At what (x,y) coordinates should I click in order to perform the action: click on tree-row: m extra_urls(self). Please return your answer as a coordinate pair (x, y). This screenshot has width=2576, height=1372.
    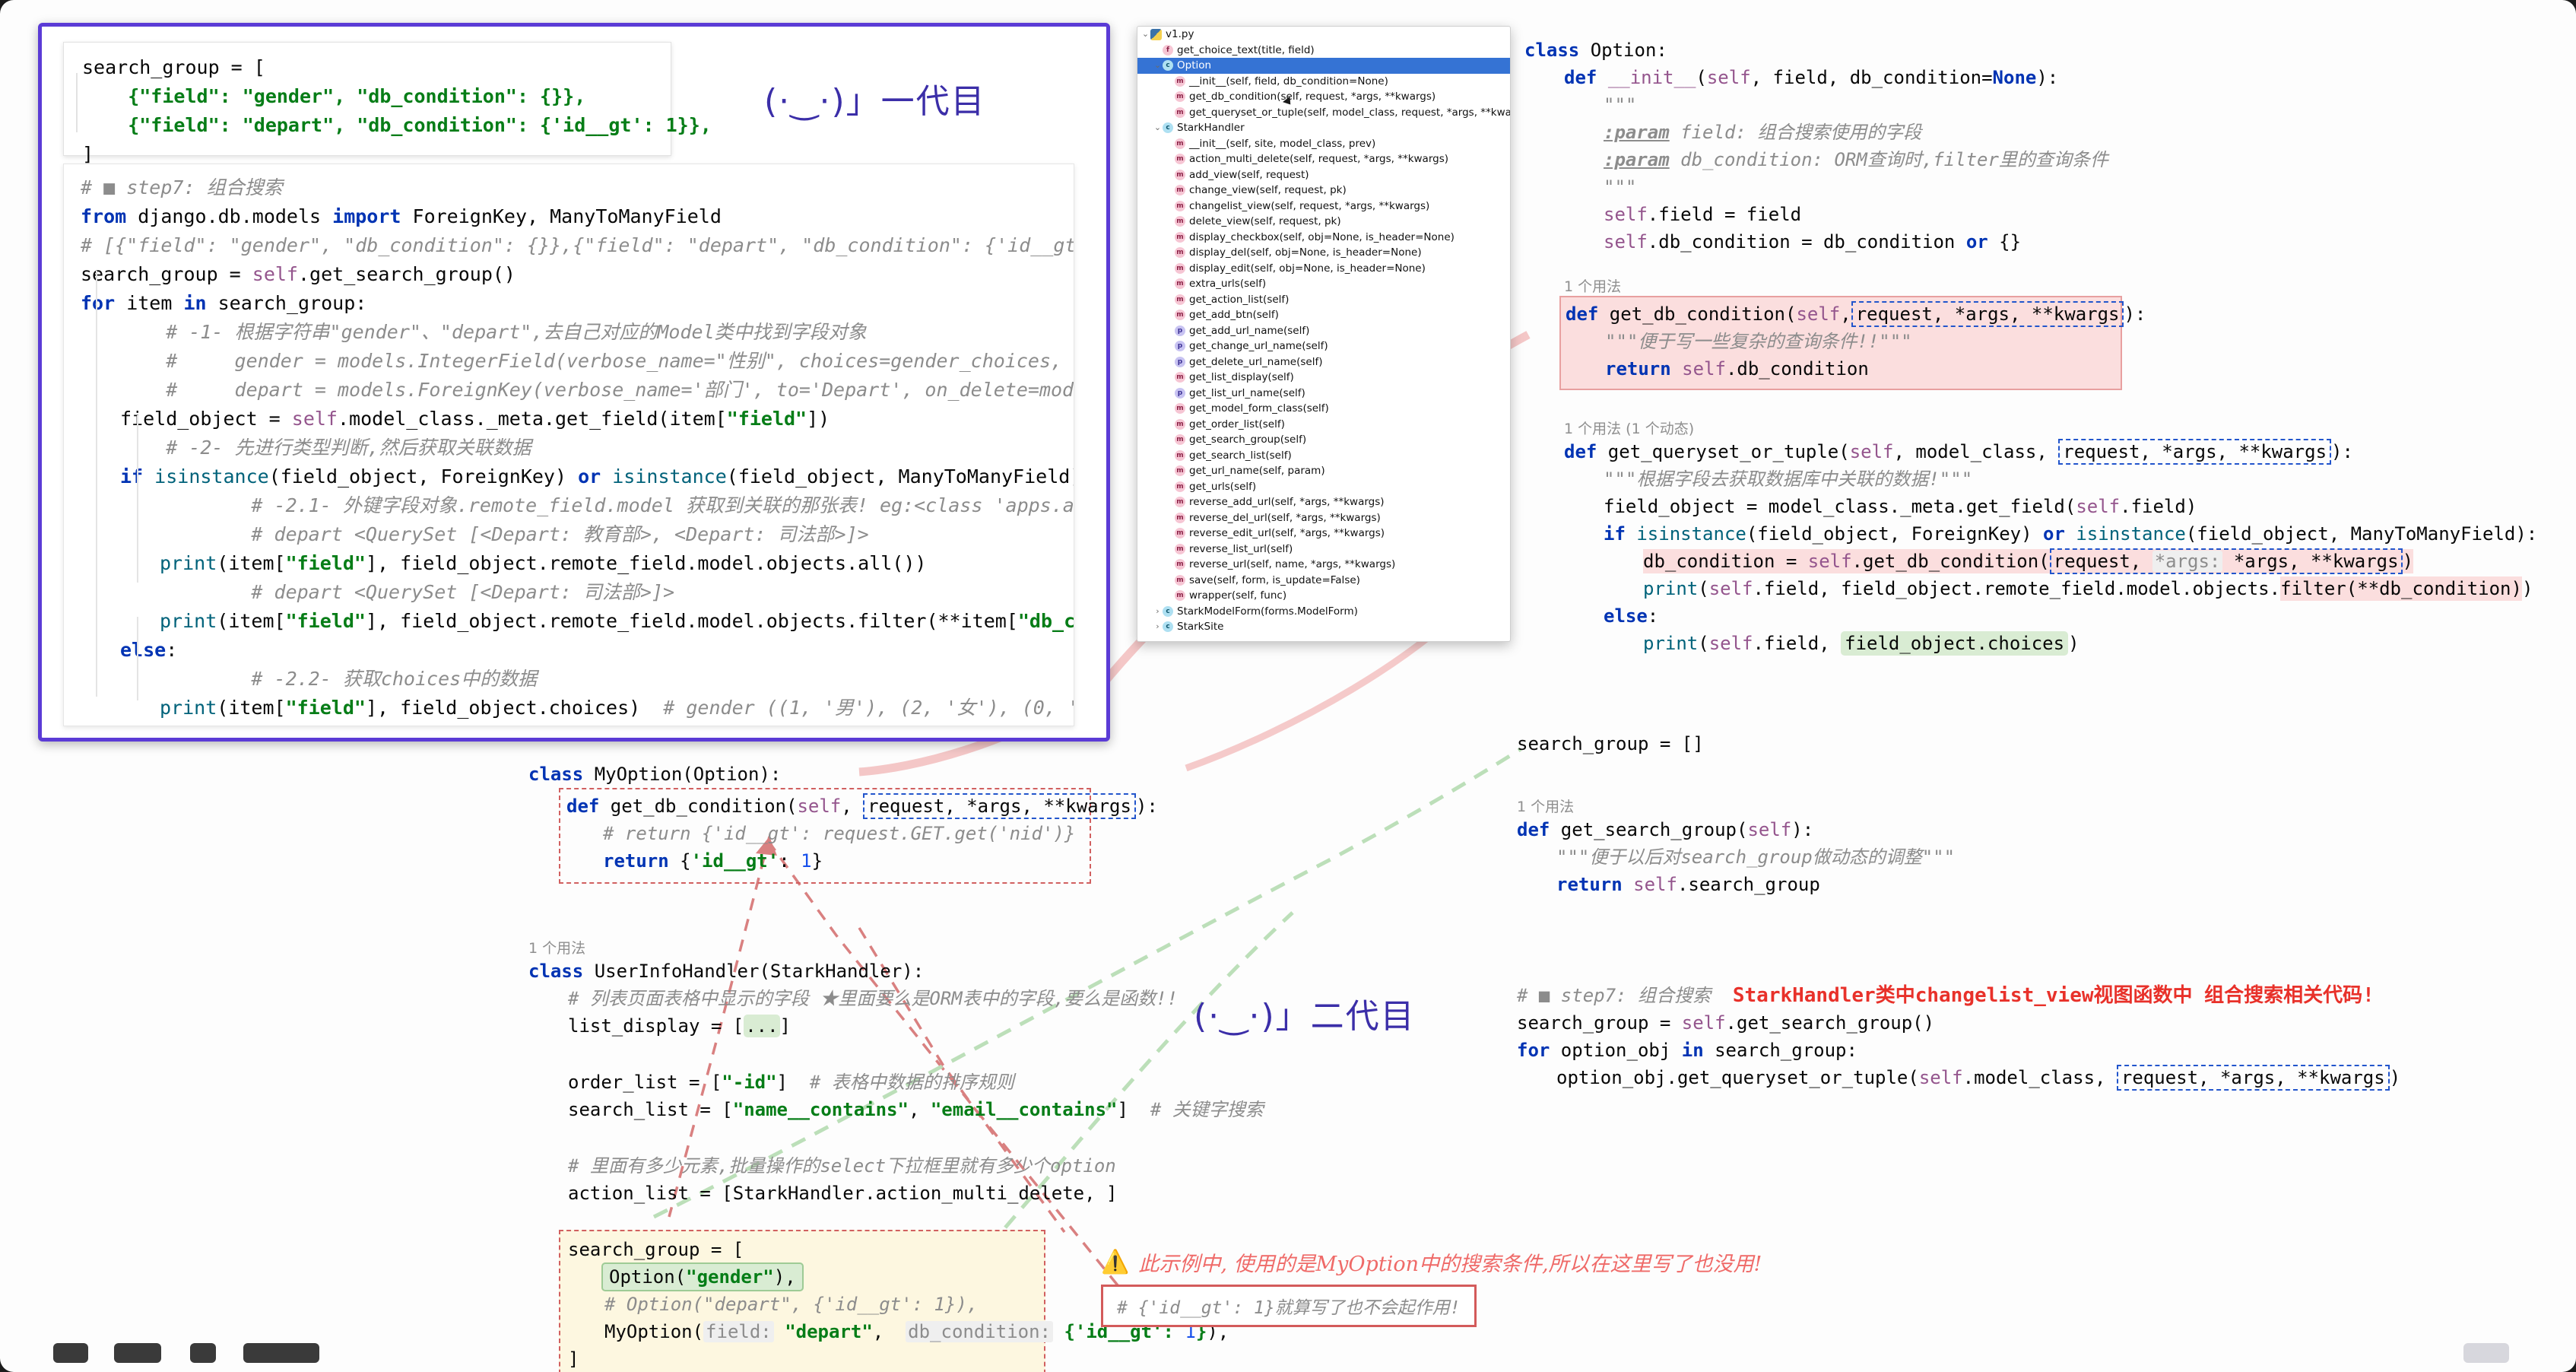
    Looking at the image, I should click on (1324, 284).